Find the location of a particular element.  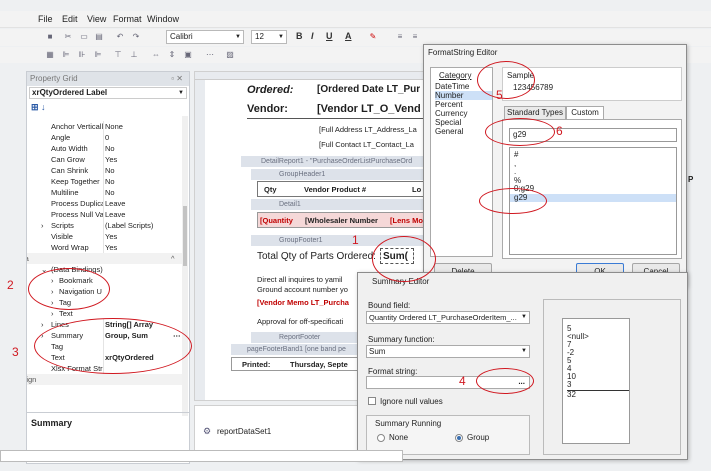

annotation-number: 1 is located at coordinates (355, 240).